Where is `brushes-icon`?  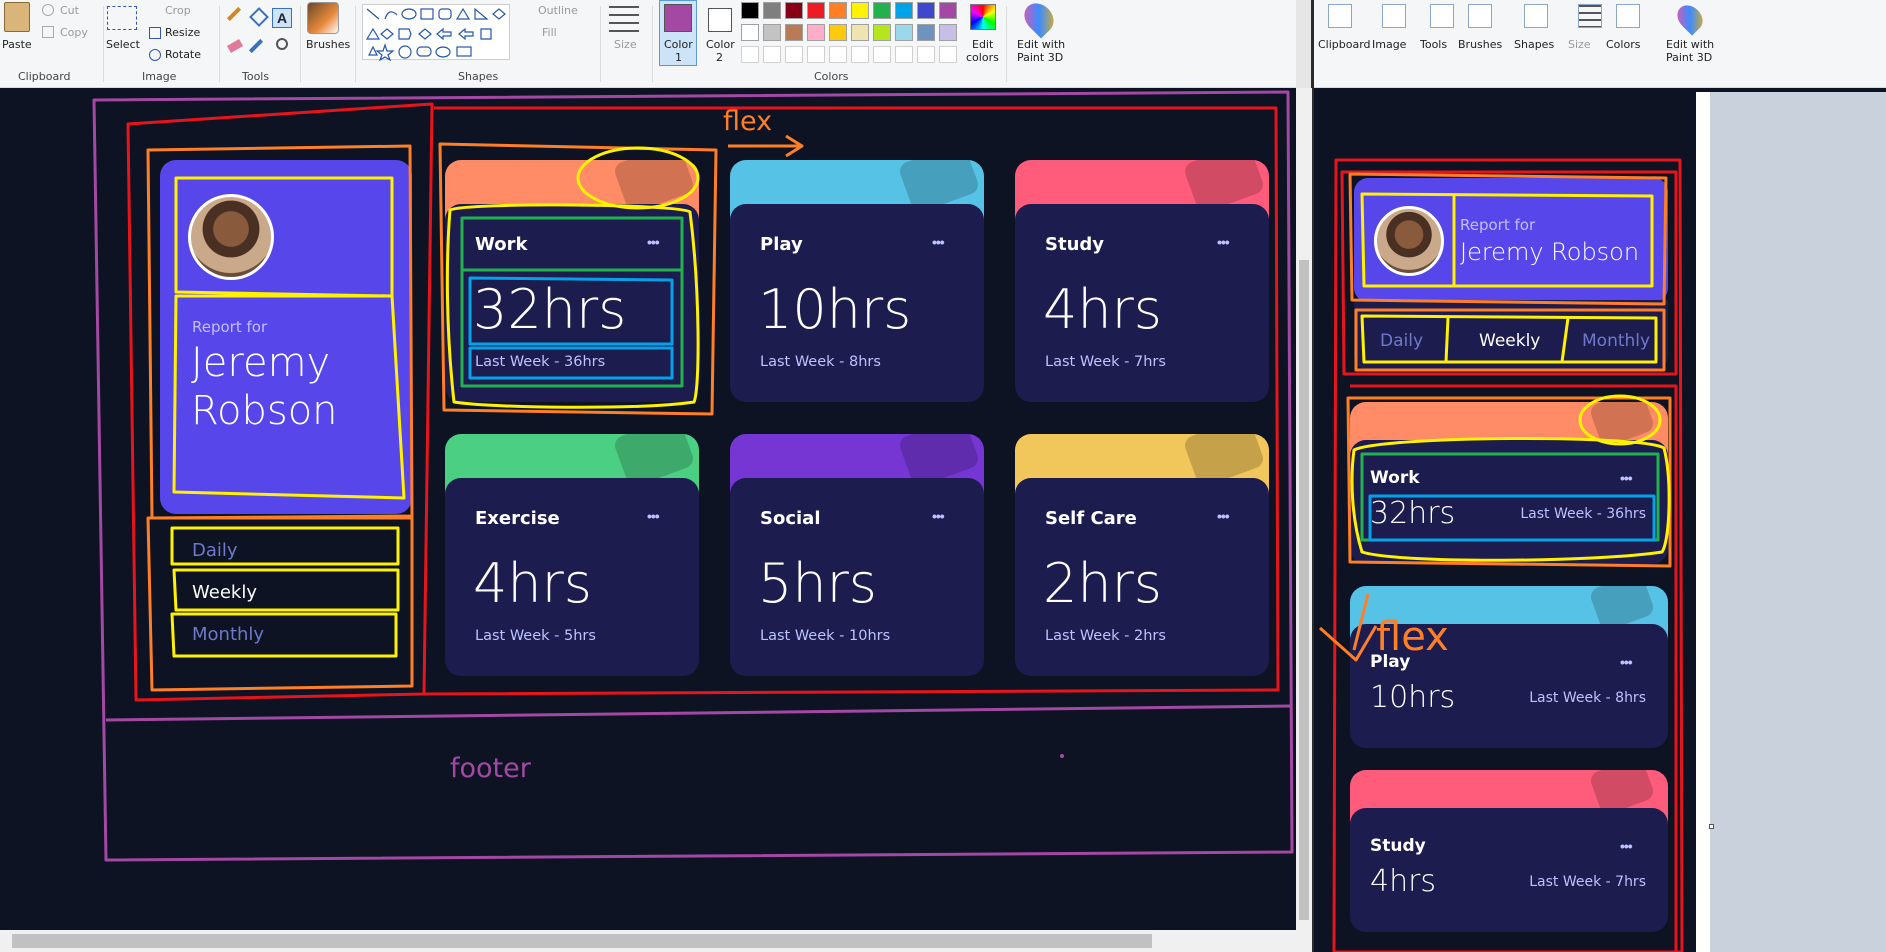 brushes-icon is located at coordinates (323, 18).